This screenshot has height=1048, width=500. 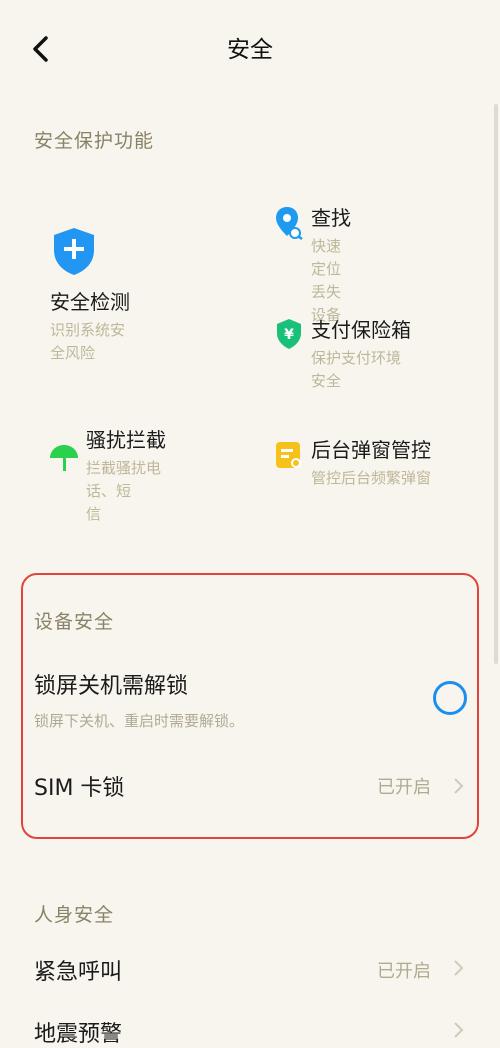 I want to click on row-label: 地震预警, so click(x=78, y=1034).